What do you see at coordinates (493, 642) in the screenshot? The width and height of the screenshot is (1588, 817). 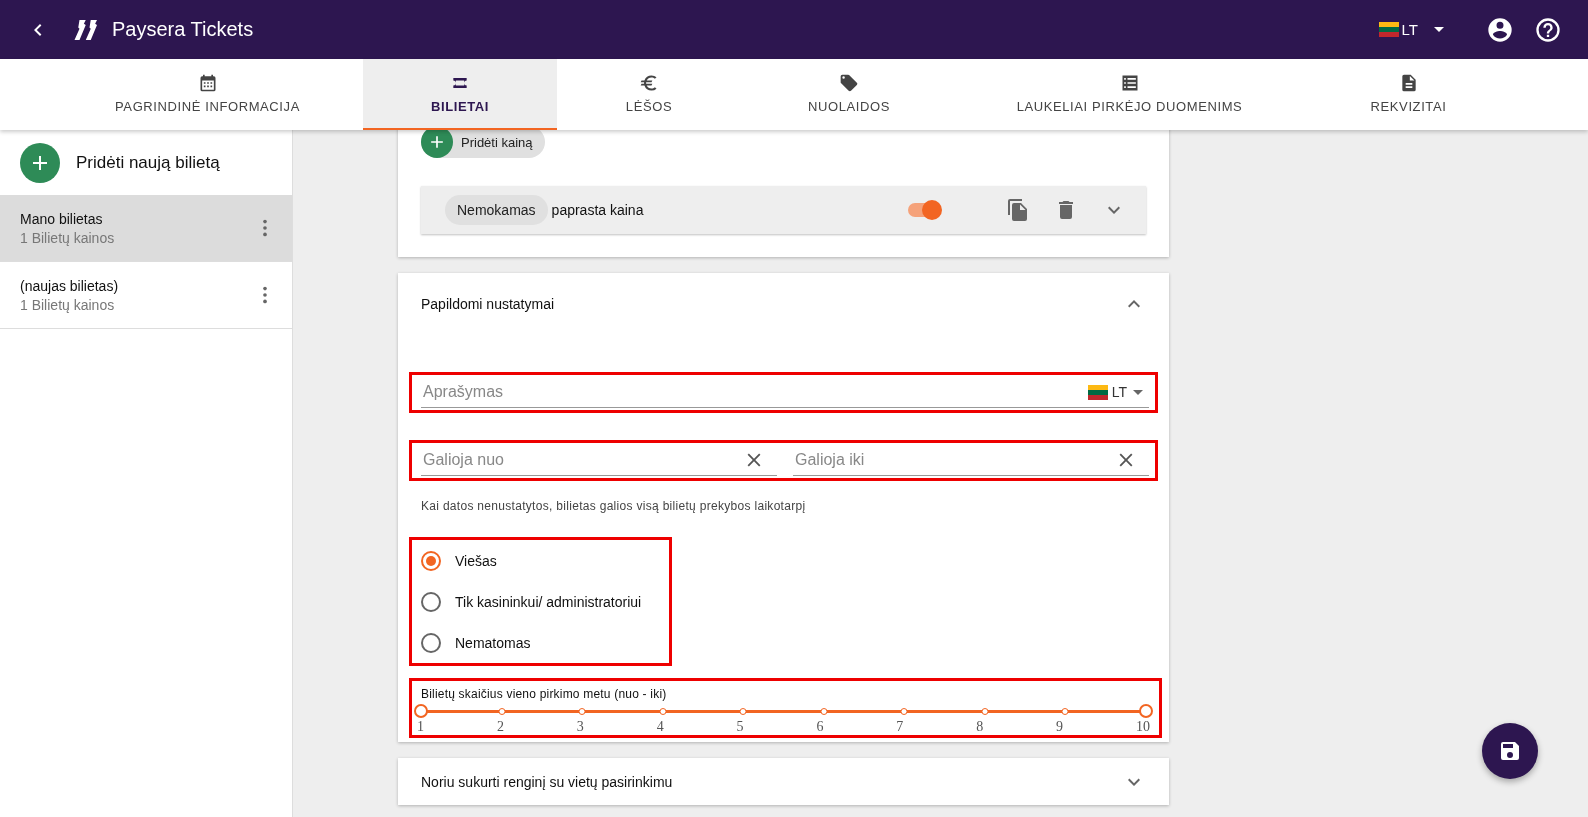 I see `radio-label: Nematomas` at bounding box center [493, 642].